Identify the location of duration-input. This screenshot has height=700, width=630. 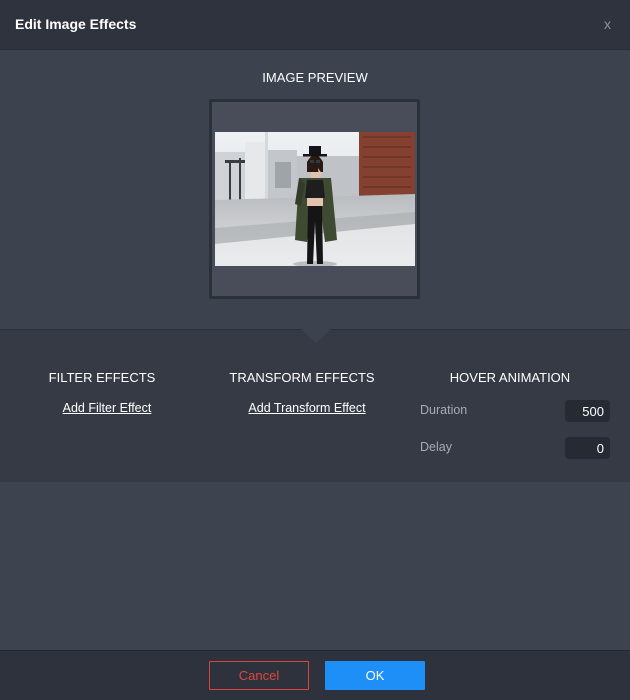
(587, 411).